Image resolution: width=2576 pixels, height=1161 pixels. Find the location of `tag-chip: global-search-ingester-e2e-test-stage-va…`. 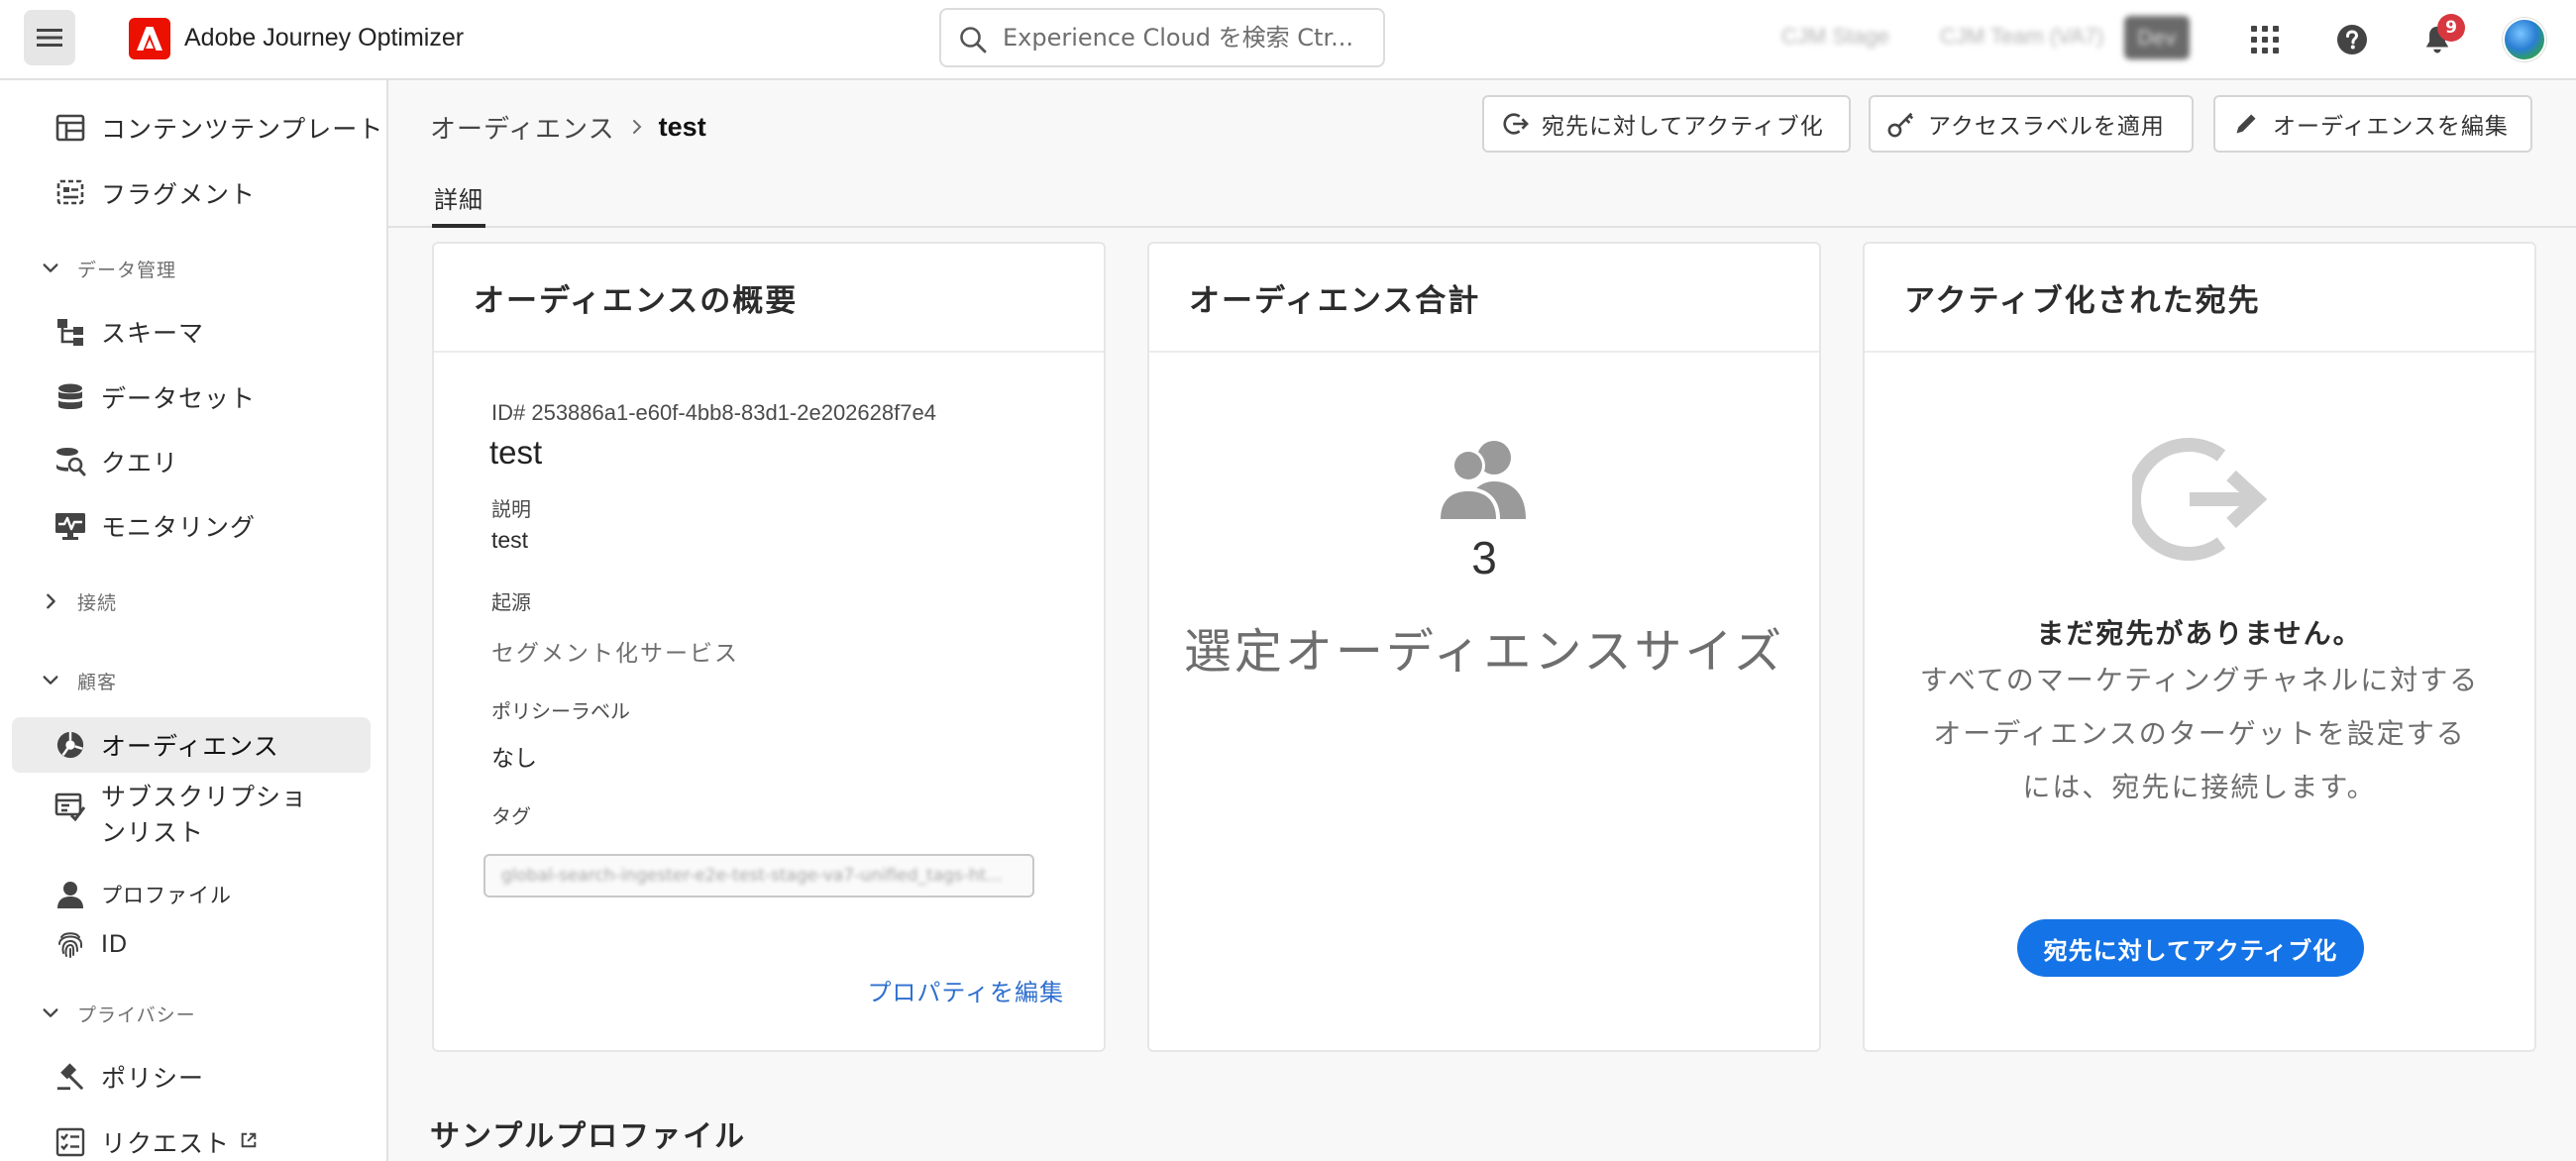

tag-chip: global-search-ingester-e2e-test-stage-va… is located at coordinates (758, 875).